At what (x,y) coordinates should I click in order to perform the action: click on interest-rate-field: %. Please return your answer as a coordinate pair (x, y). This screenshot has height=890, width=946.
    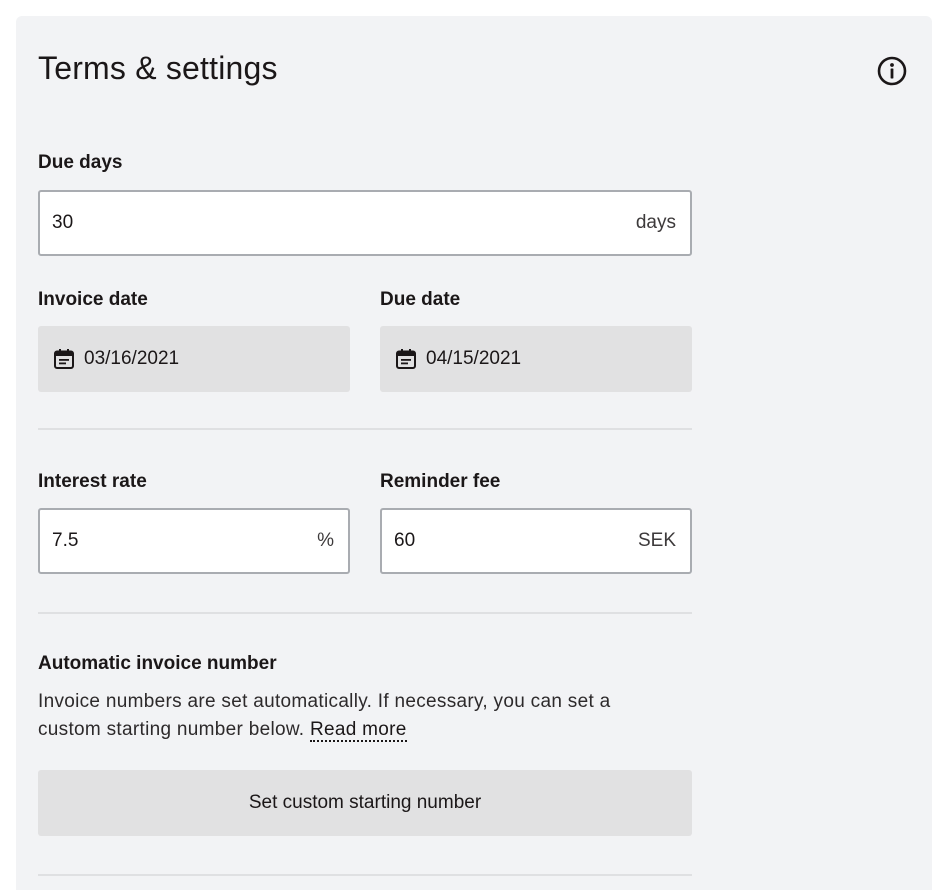
    Looking at the image, I should click on (194, 541).